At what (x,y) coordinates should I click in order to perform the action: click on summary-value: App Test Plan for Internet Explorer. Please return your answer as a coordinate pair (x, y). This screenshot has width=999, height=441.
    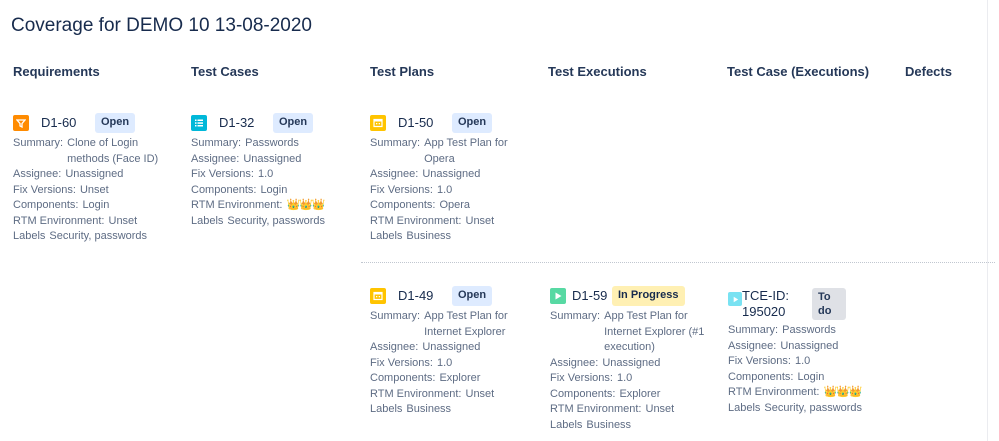
    Looking at the image, I should click on (466, 324).